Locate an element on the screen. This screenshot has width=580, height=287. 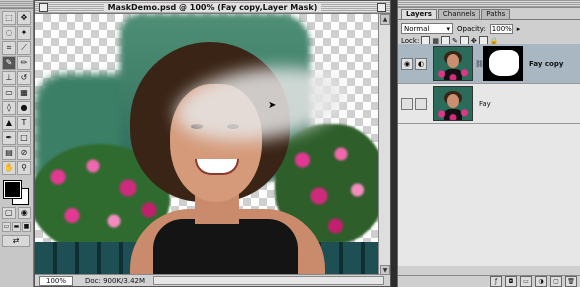
jump-to-imageready-icon: ⇄ is located at coordinates (16, 241).